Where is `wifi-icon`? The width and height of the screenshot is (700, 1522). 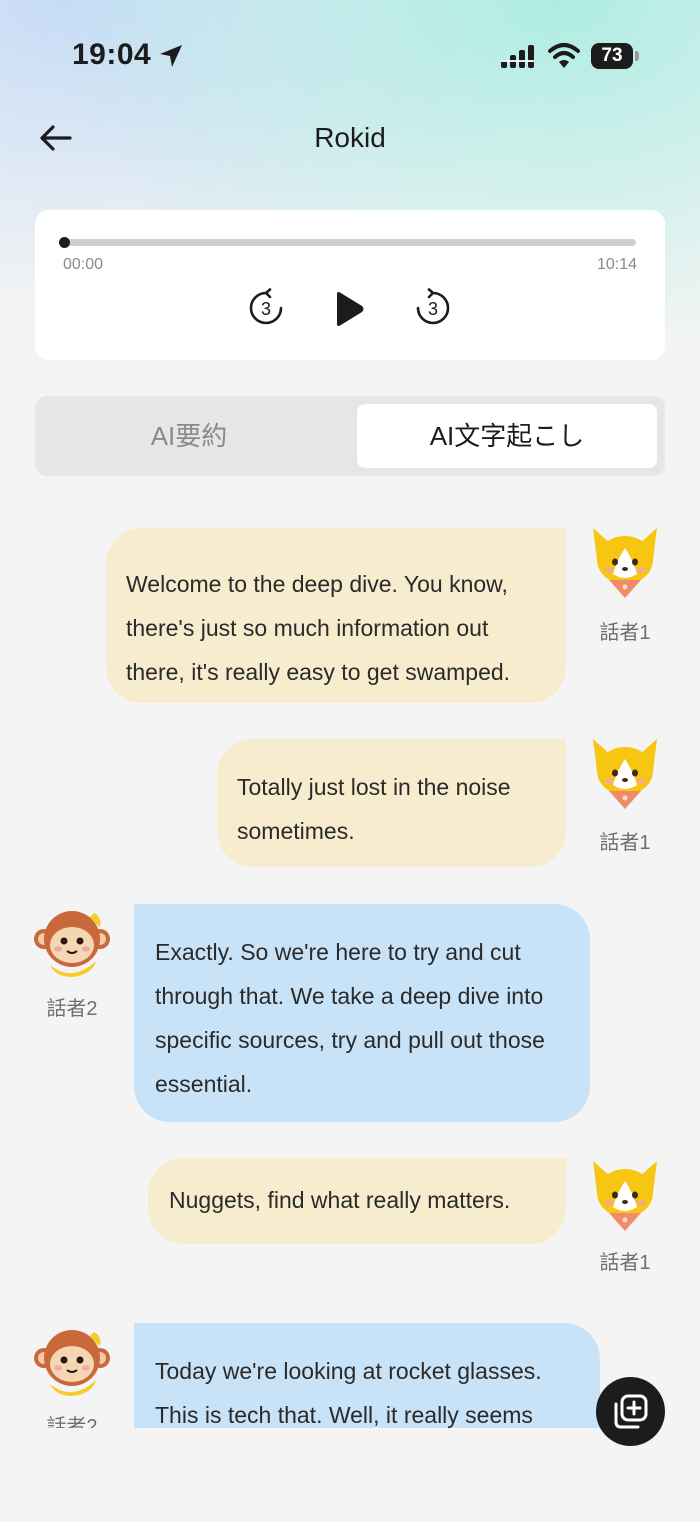
wifi-icon is located at coordinates (564, 55).